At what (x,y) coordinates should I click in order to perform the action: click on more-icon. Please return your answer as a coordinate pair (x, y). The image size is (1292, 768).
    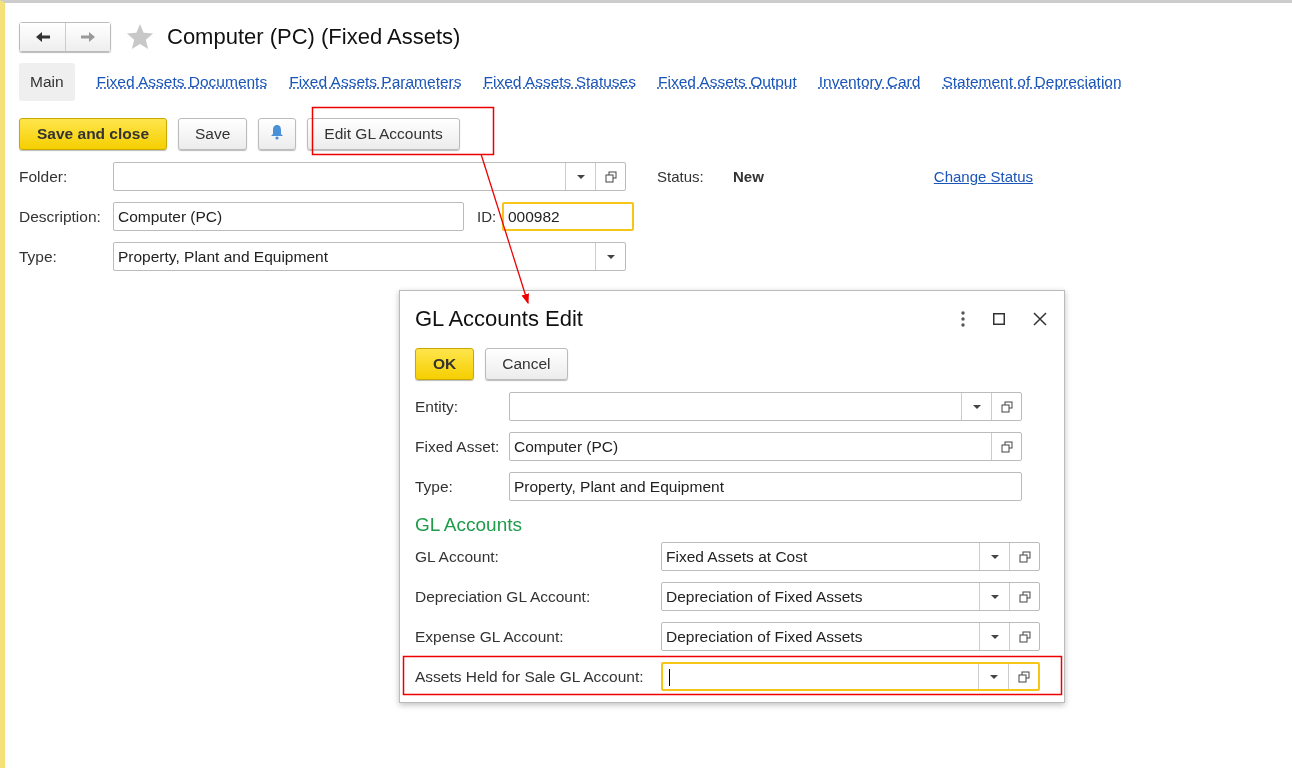
    Looking at the image, I should click on (963, 319).